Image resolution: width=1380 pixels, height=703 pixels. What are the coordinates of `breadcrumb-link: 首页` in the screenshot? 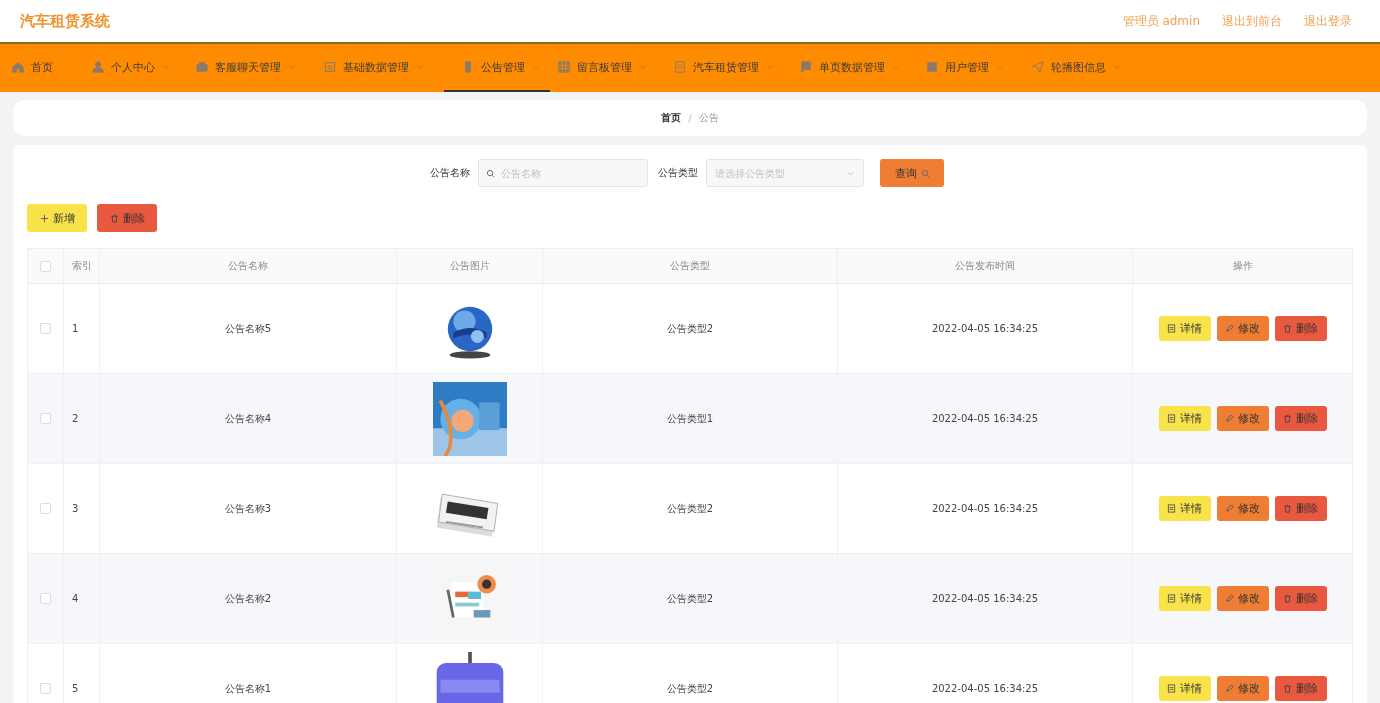 It's located at (671, 118).